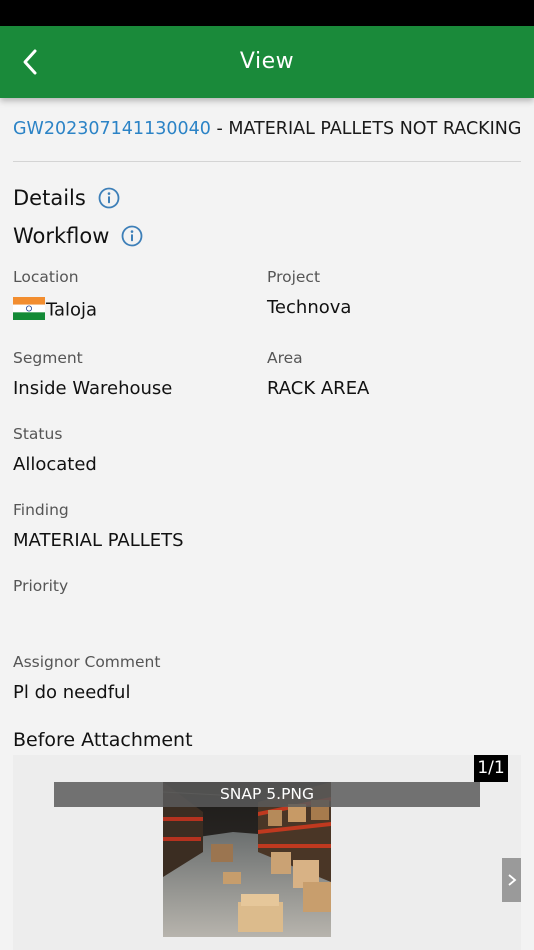  What do you see at coordinates (267, 161) in the screenshot?
I see `divider` at bounding box center [267, 161].